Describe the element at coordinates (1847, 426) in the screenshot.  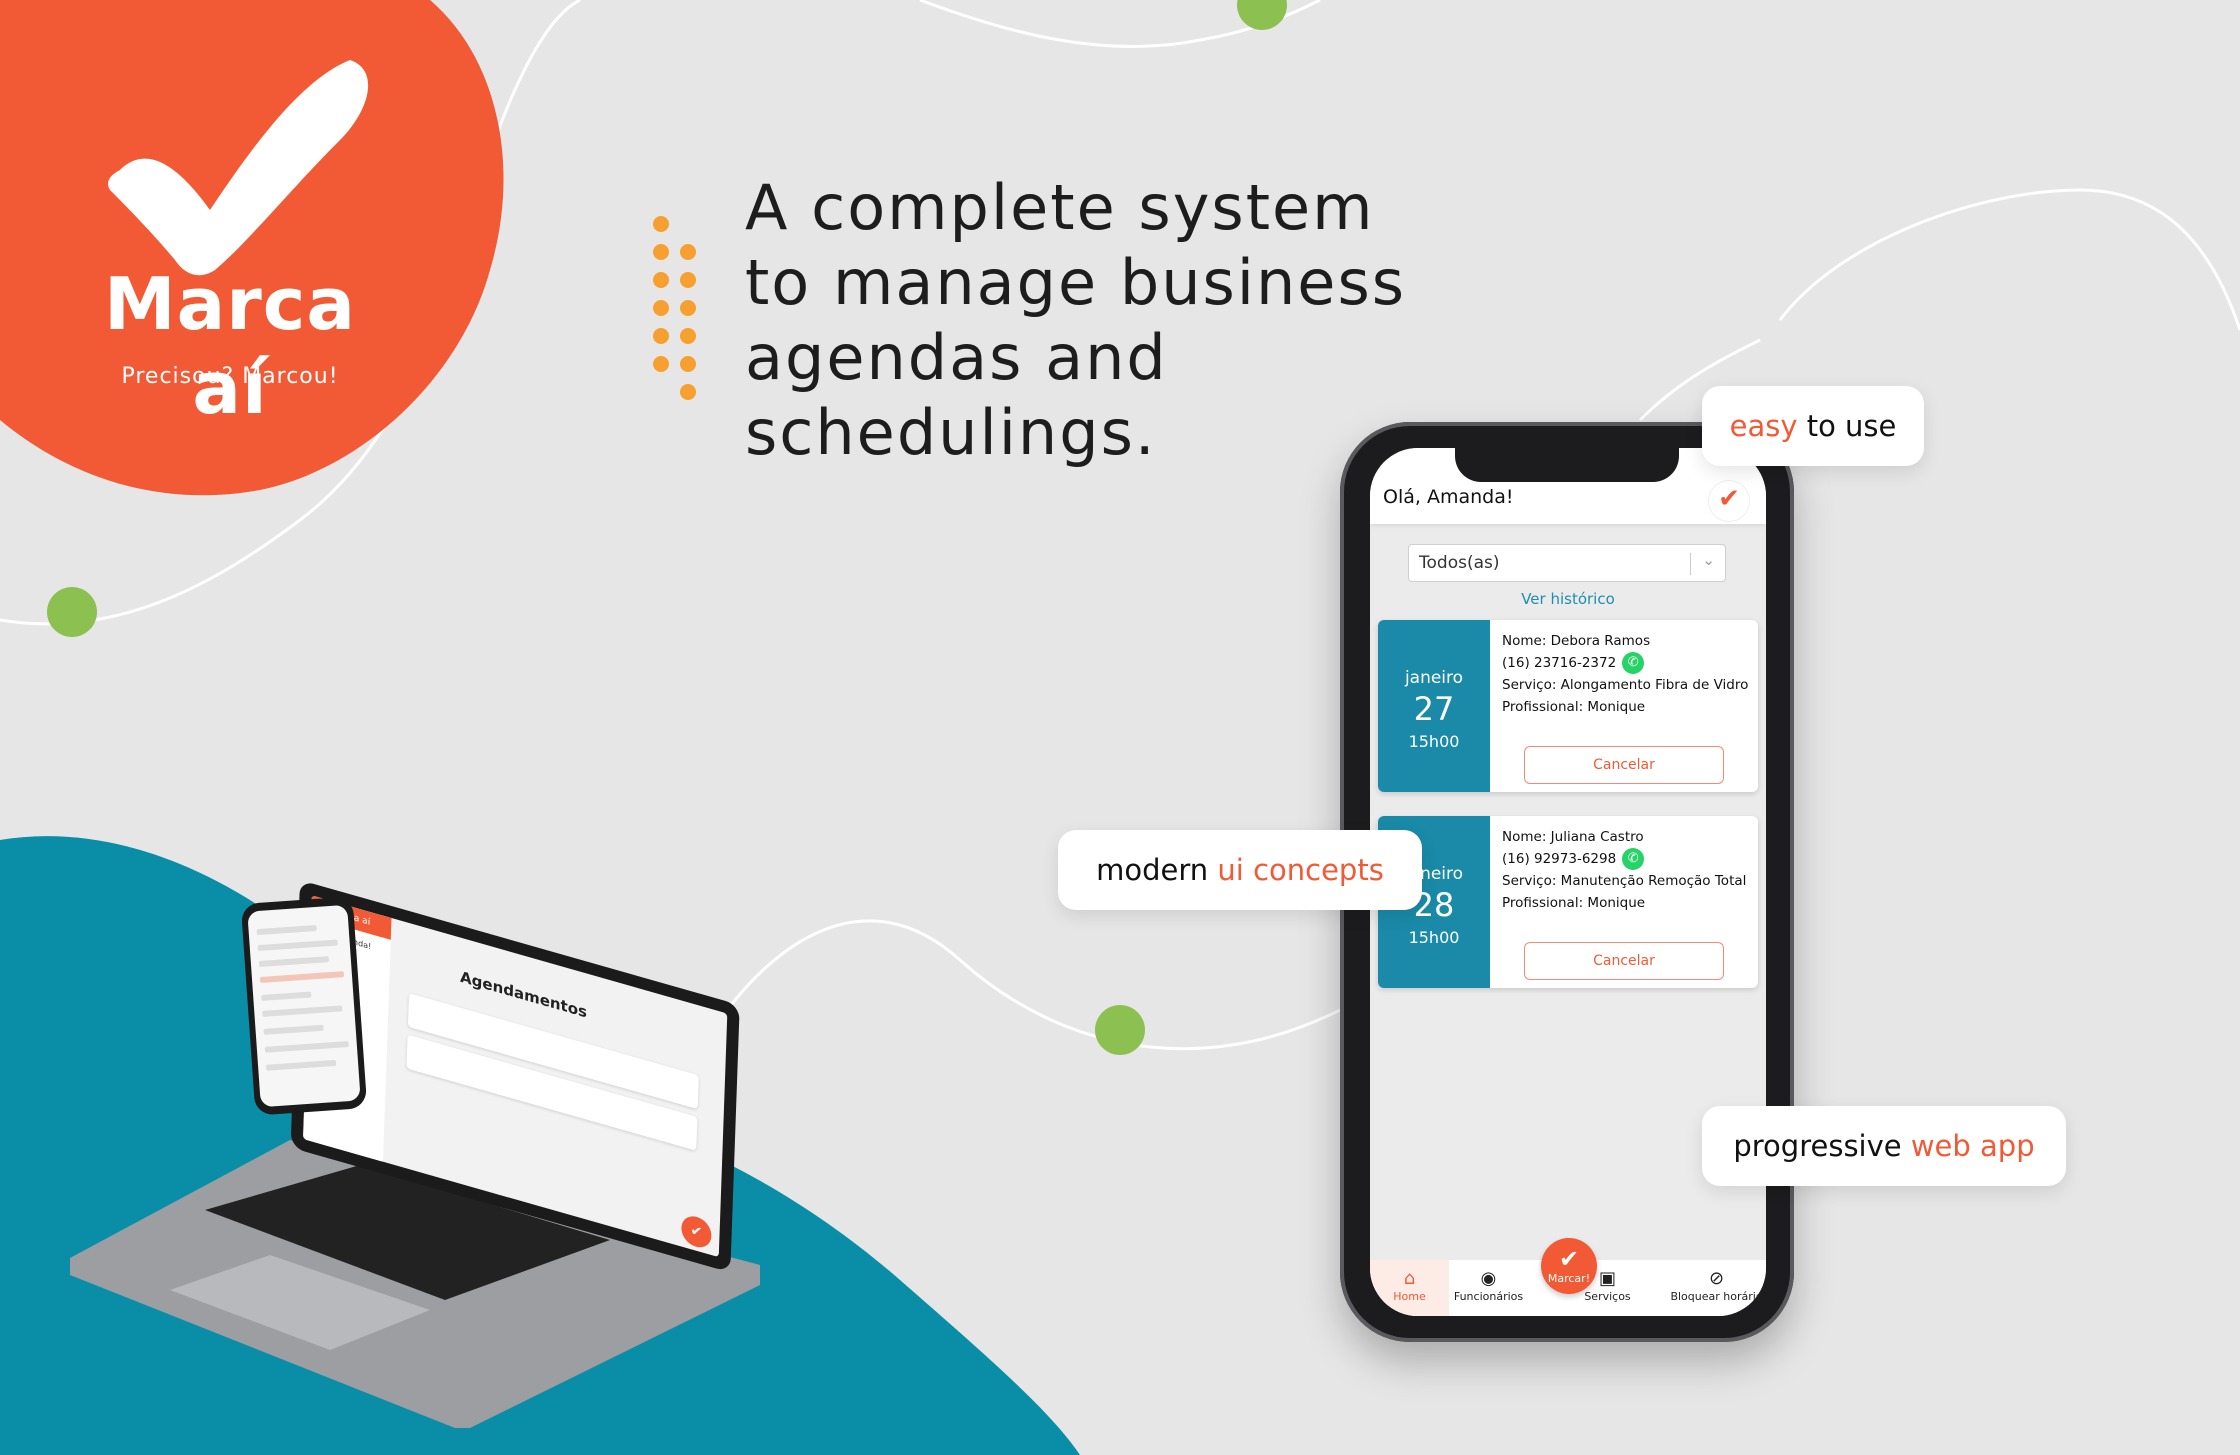
I see `pill-text: to use` at that location.